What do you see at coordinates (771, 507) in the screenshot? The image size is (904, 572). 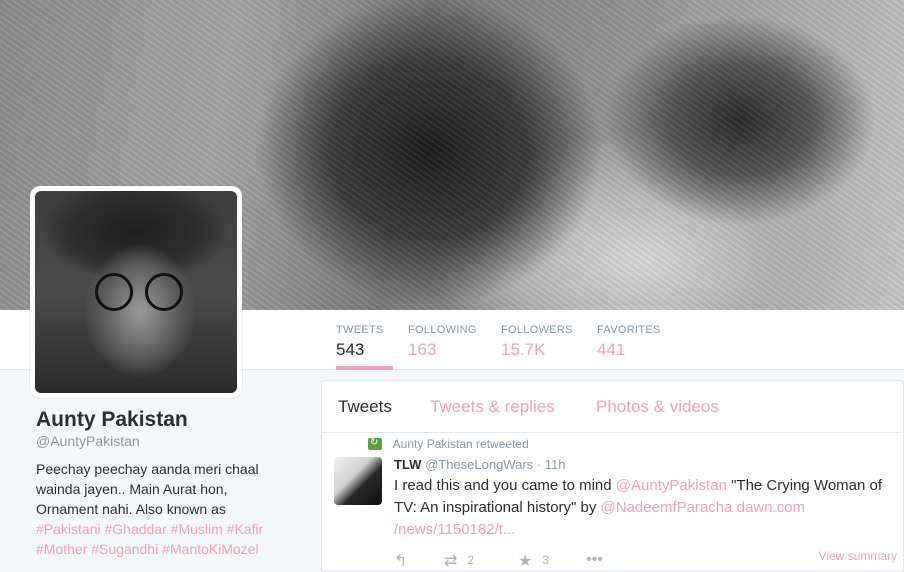 I see `url-link: dawn.com` at bounding box center [771, 507].